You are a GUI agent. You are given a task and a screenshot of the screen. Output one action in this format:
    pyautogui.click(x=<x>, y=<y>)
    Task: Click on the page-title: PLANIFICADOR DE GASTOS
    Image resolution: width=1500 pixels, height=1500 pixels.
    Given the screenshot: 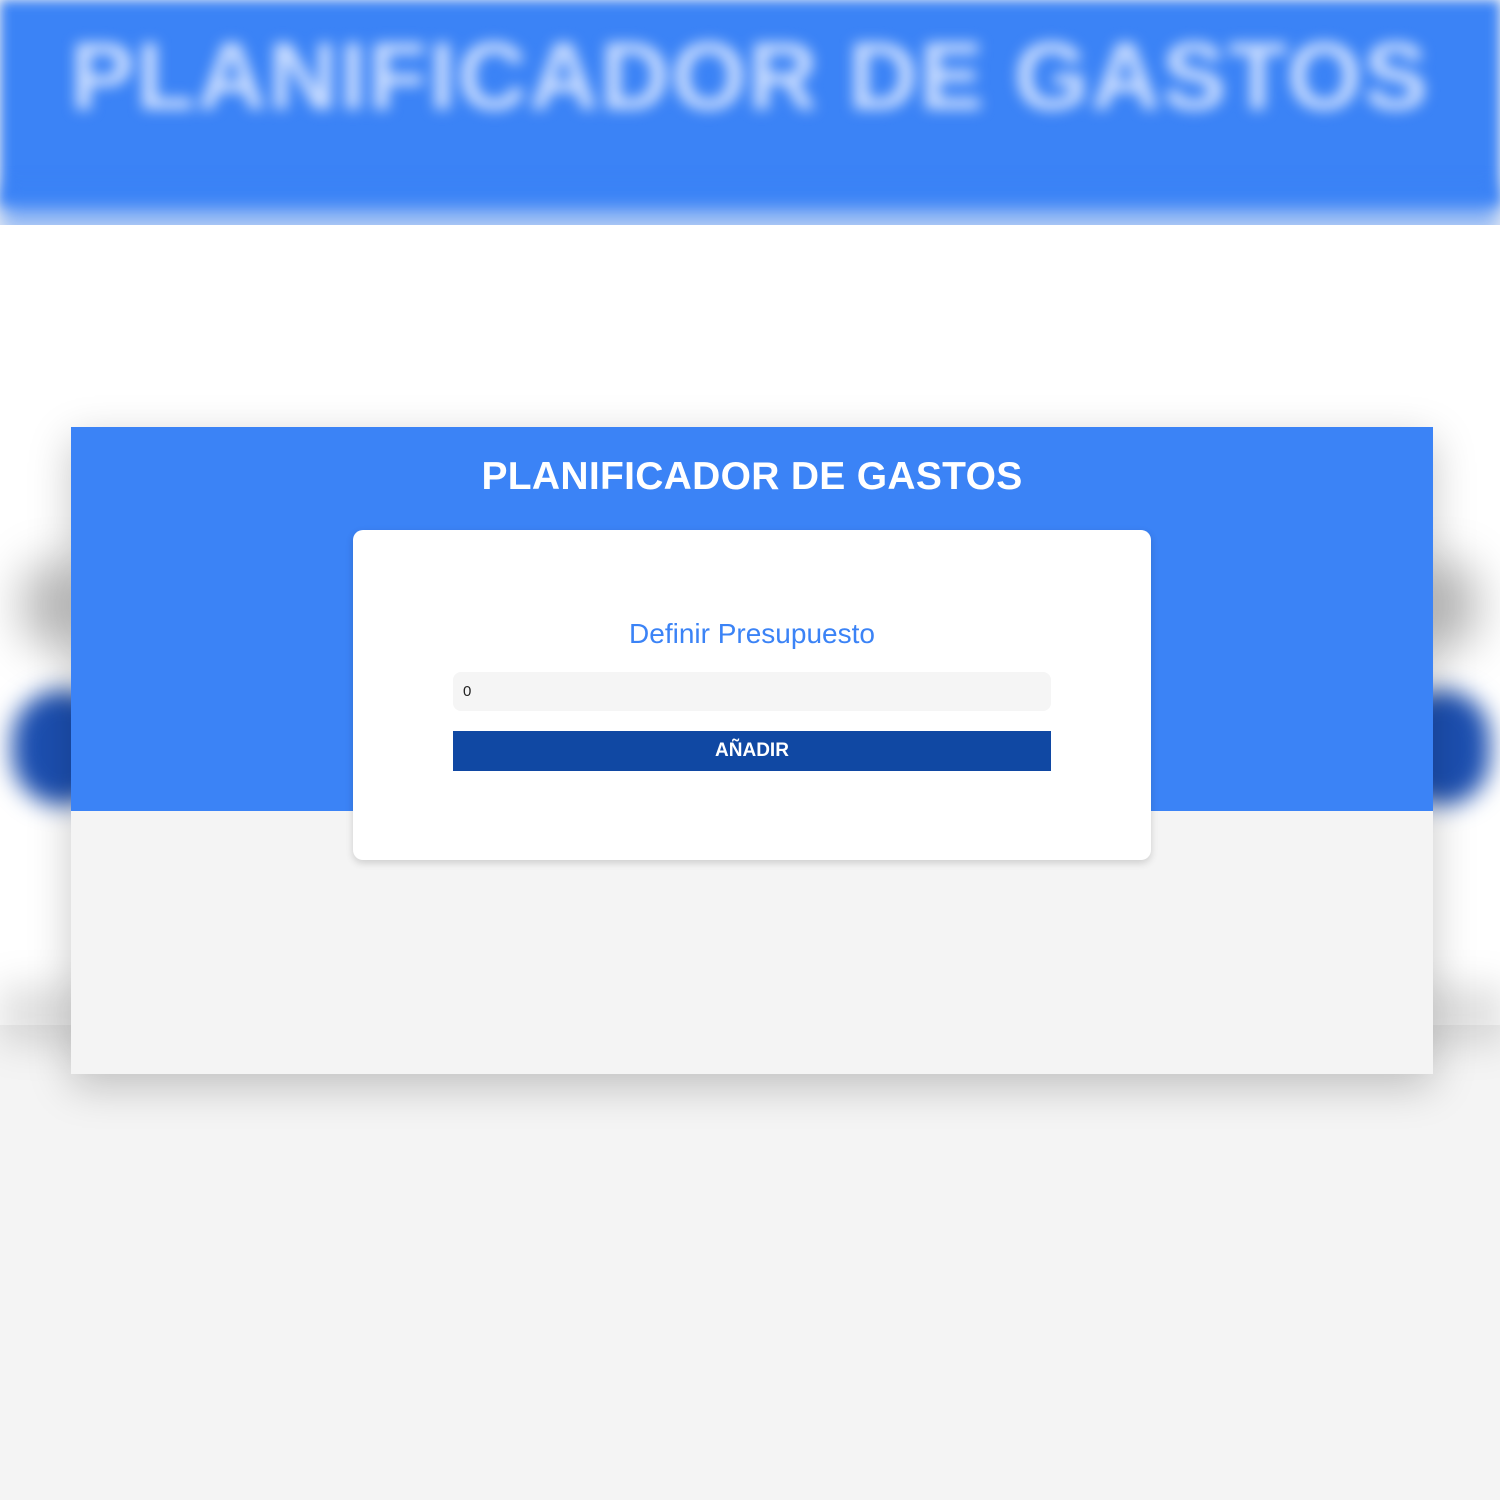 What is the action you would take?
    pyautogui.click(x=752, y=476)
    